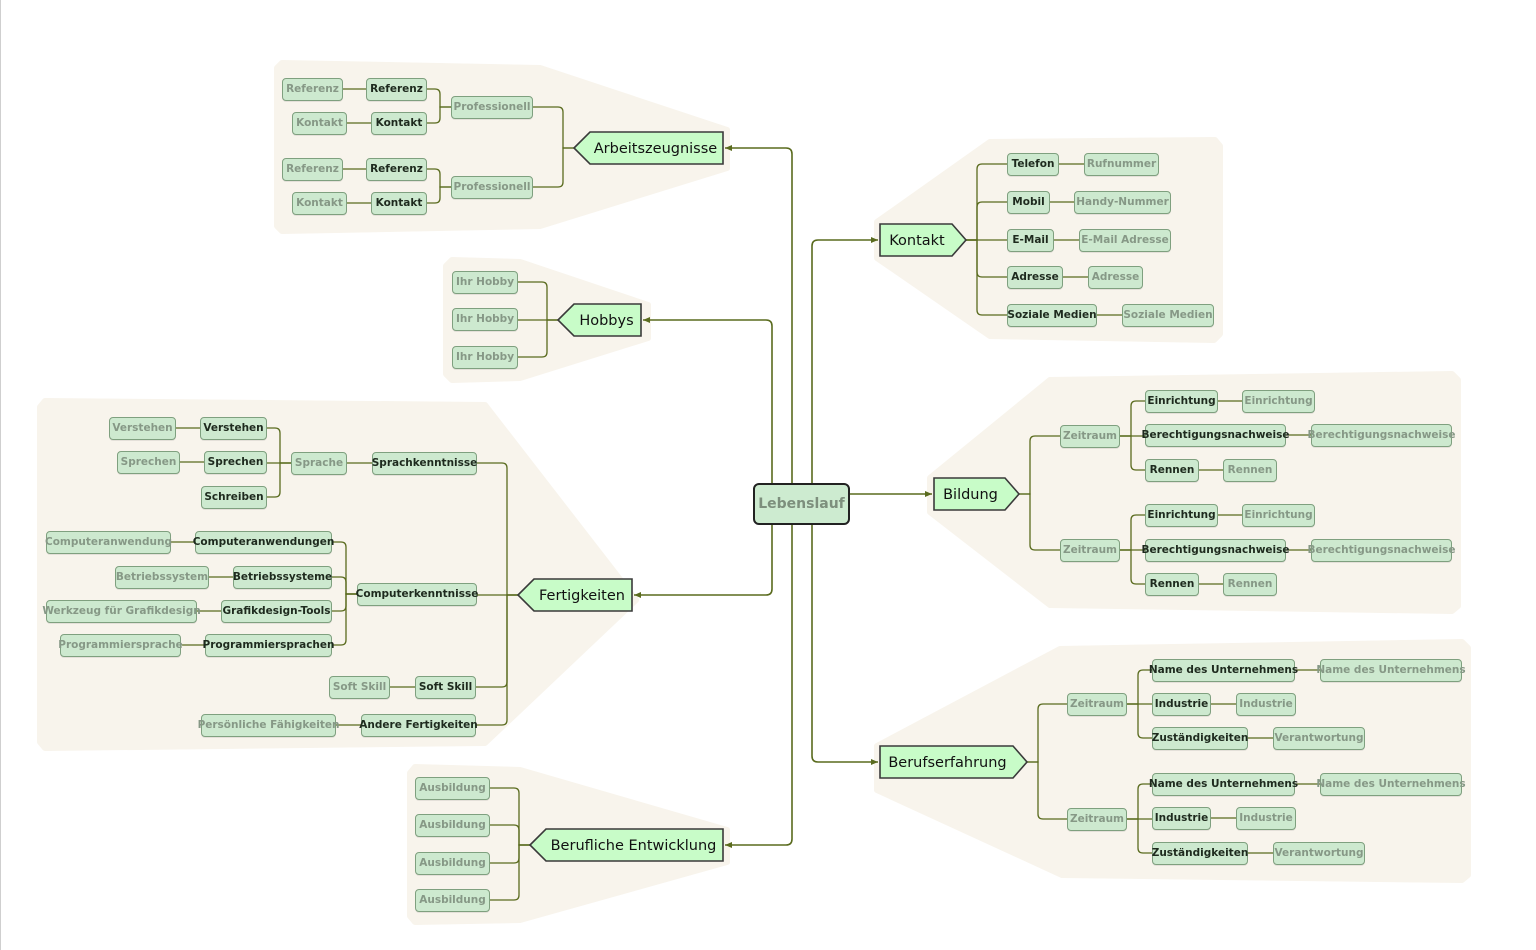  I want to click on main-topic-label: Hobbys, so click(606, 321).